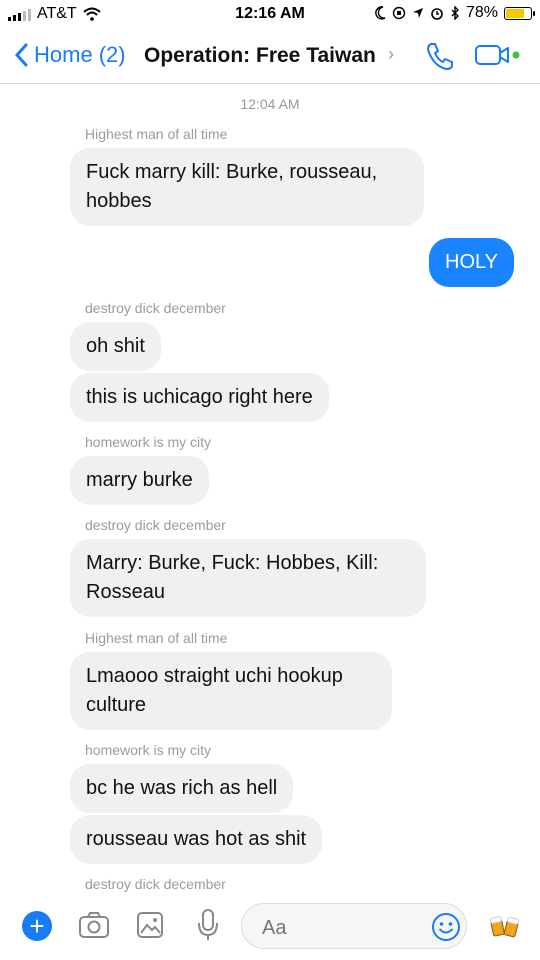 The height and width of the screenshot is (960, 540). What do you see at coordinates (260, 56) in the screenshot?
I see `conversation-title: Operation: Free Taiwan` at bounding box center [260, 56].